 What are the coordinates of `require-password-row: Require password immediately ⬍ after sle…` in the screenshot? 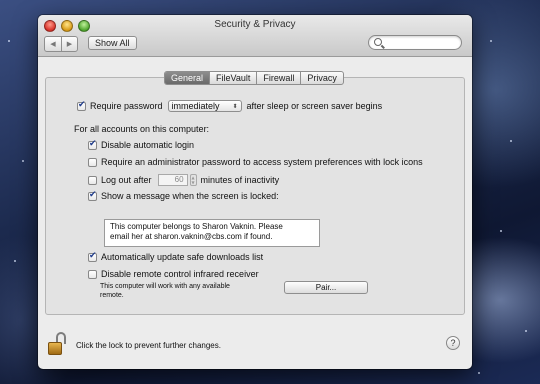 It's located at (229, 106).